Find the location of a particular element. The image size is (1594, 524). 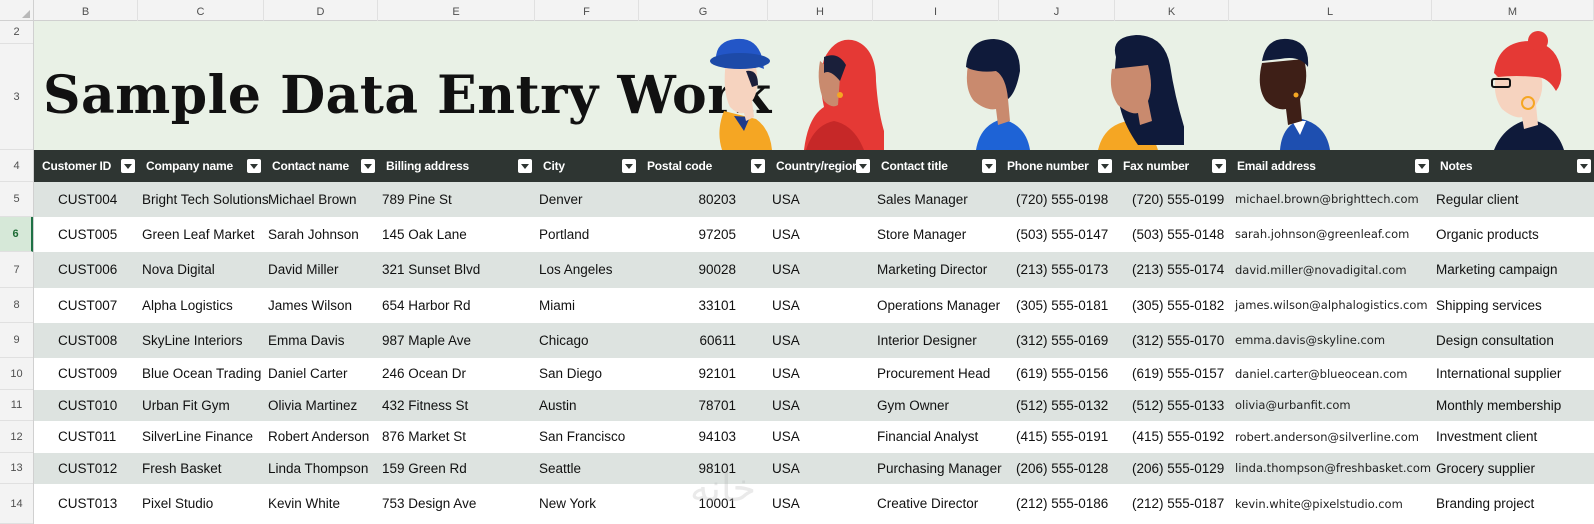

cell-company-name: Pixel Studio is located at coordinates (201, 504).